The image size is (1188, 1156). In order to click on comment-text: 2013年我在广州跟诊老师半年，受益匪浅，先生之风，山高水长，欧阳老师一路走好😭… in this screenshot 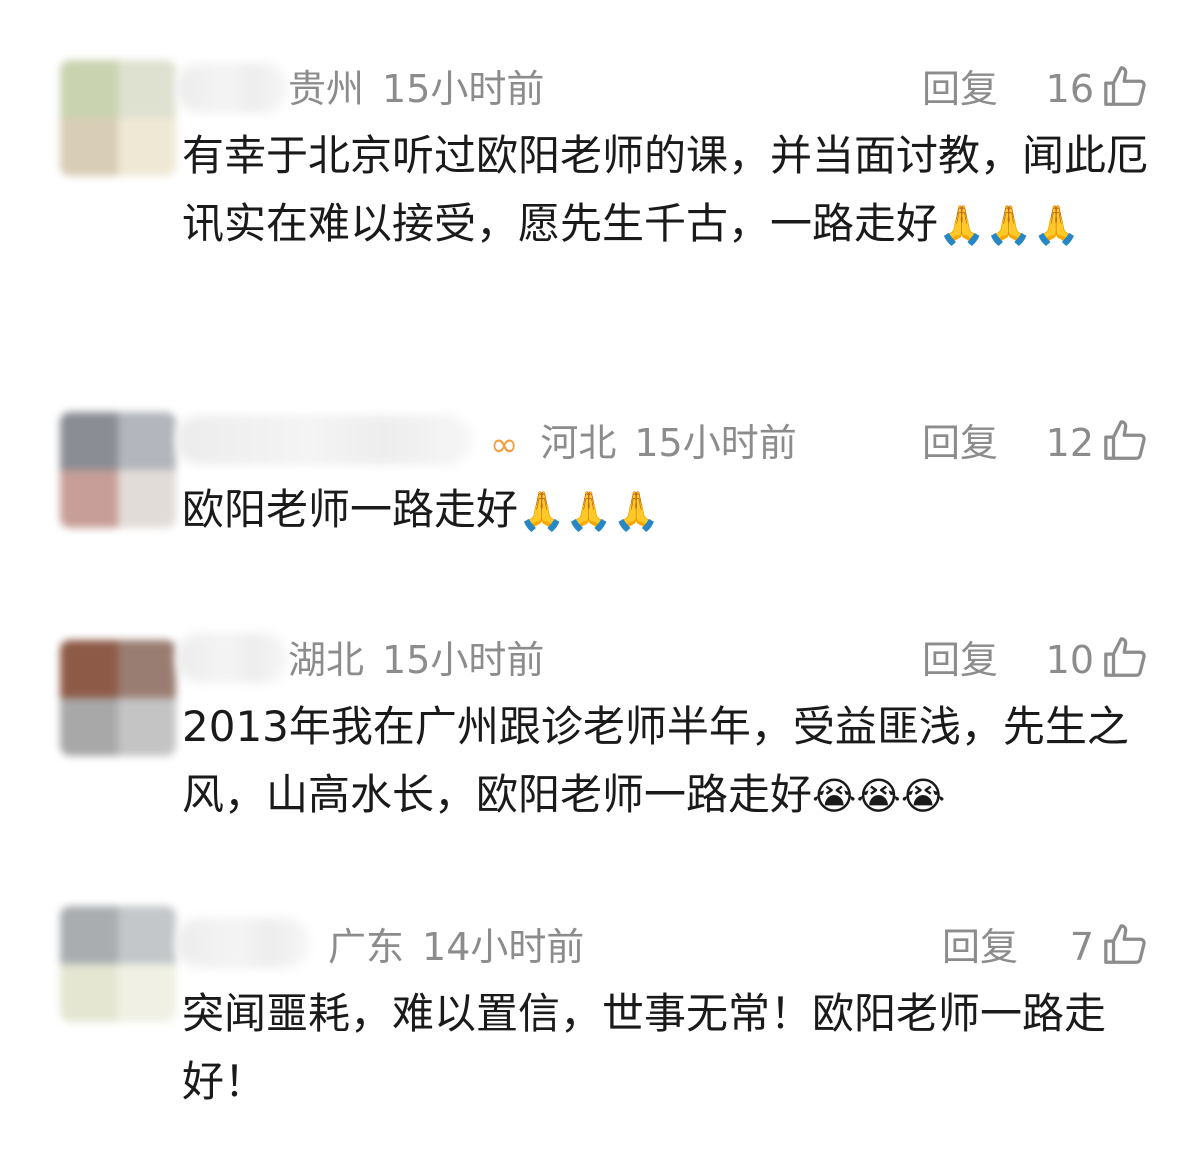, I will do `click(668, 761)`.